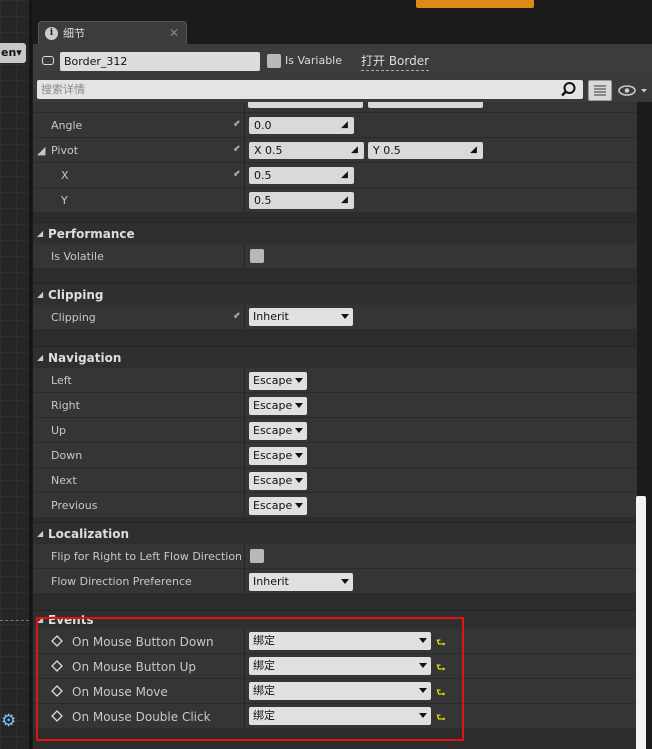 This screenshot has width=652, height=749. What do you see at coordinates (59, 430) in the screenshot?
I see `nav-up-label: Up` at bounding box center [59, 430].